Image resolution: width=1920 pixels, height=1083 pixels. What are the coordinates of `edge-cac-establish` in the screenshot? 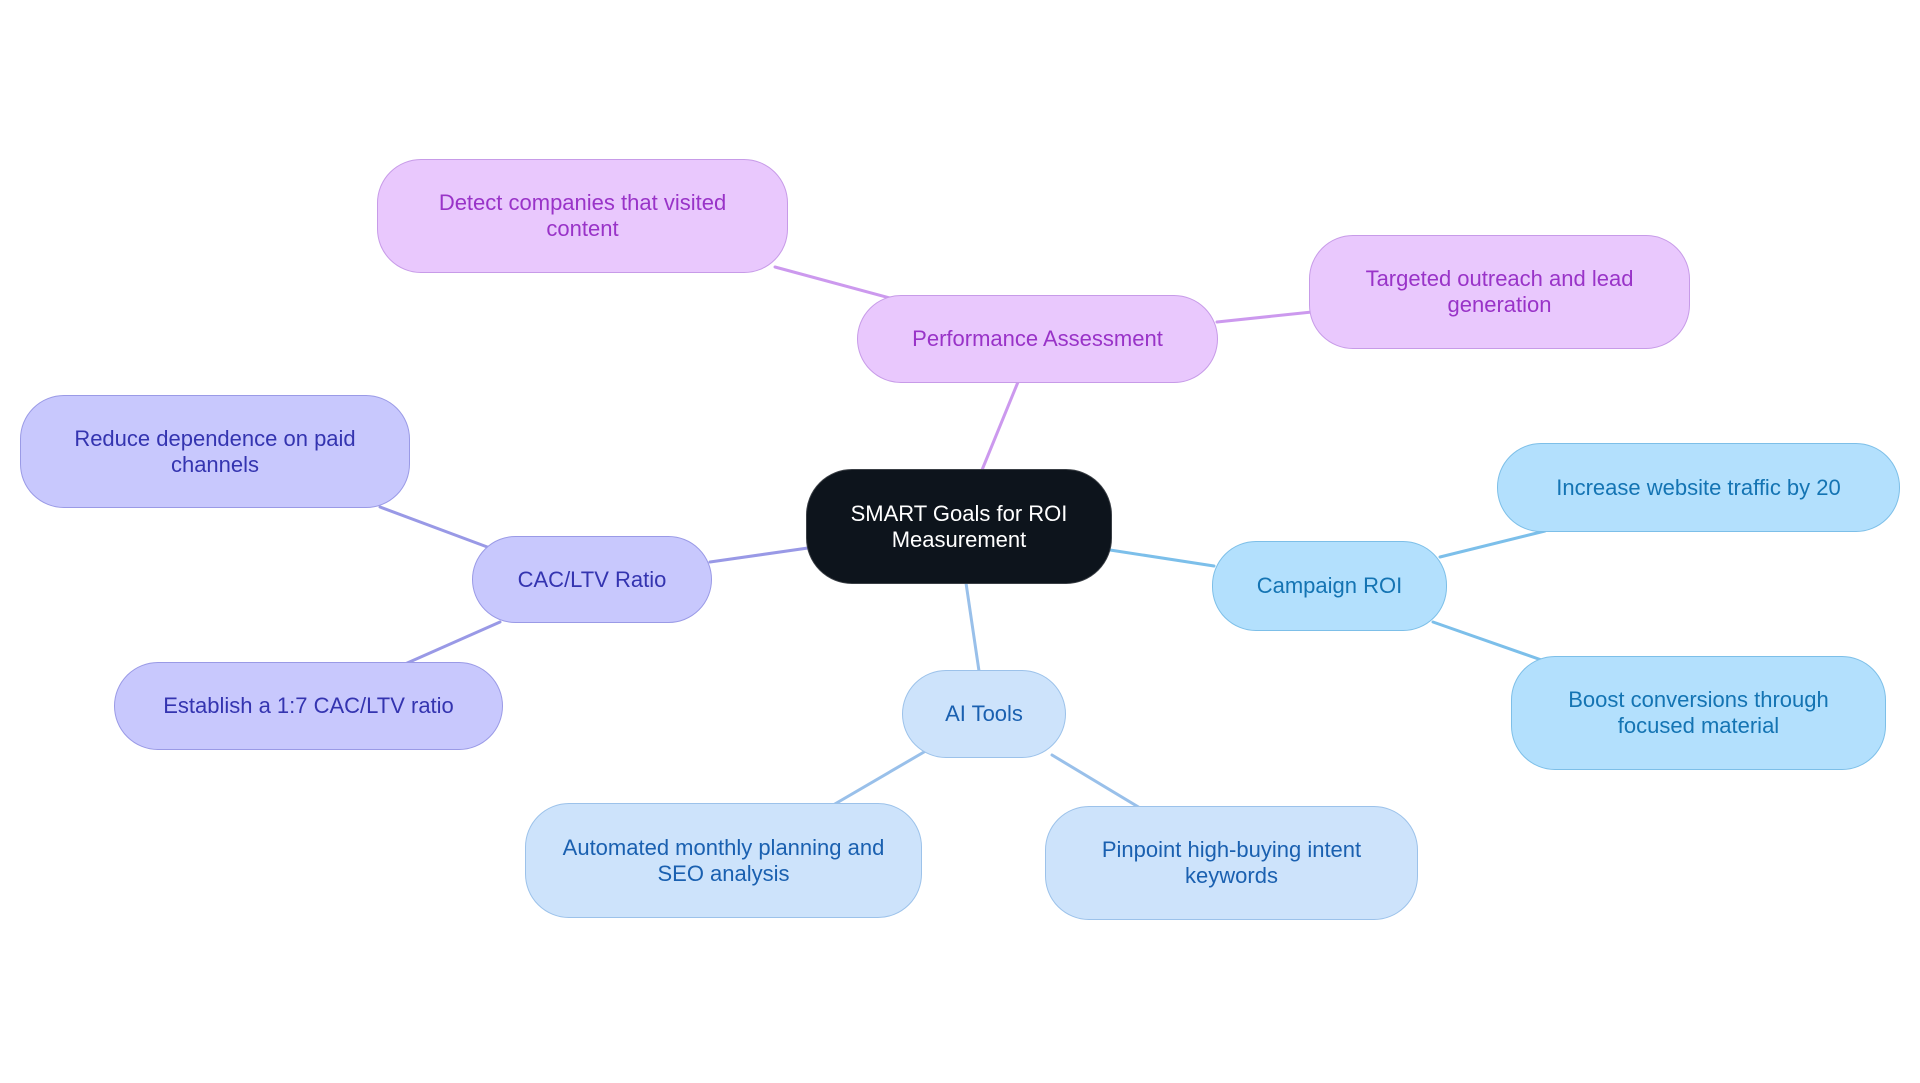 It's located at (452, 643).